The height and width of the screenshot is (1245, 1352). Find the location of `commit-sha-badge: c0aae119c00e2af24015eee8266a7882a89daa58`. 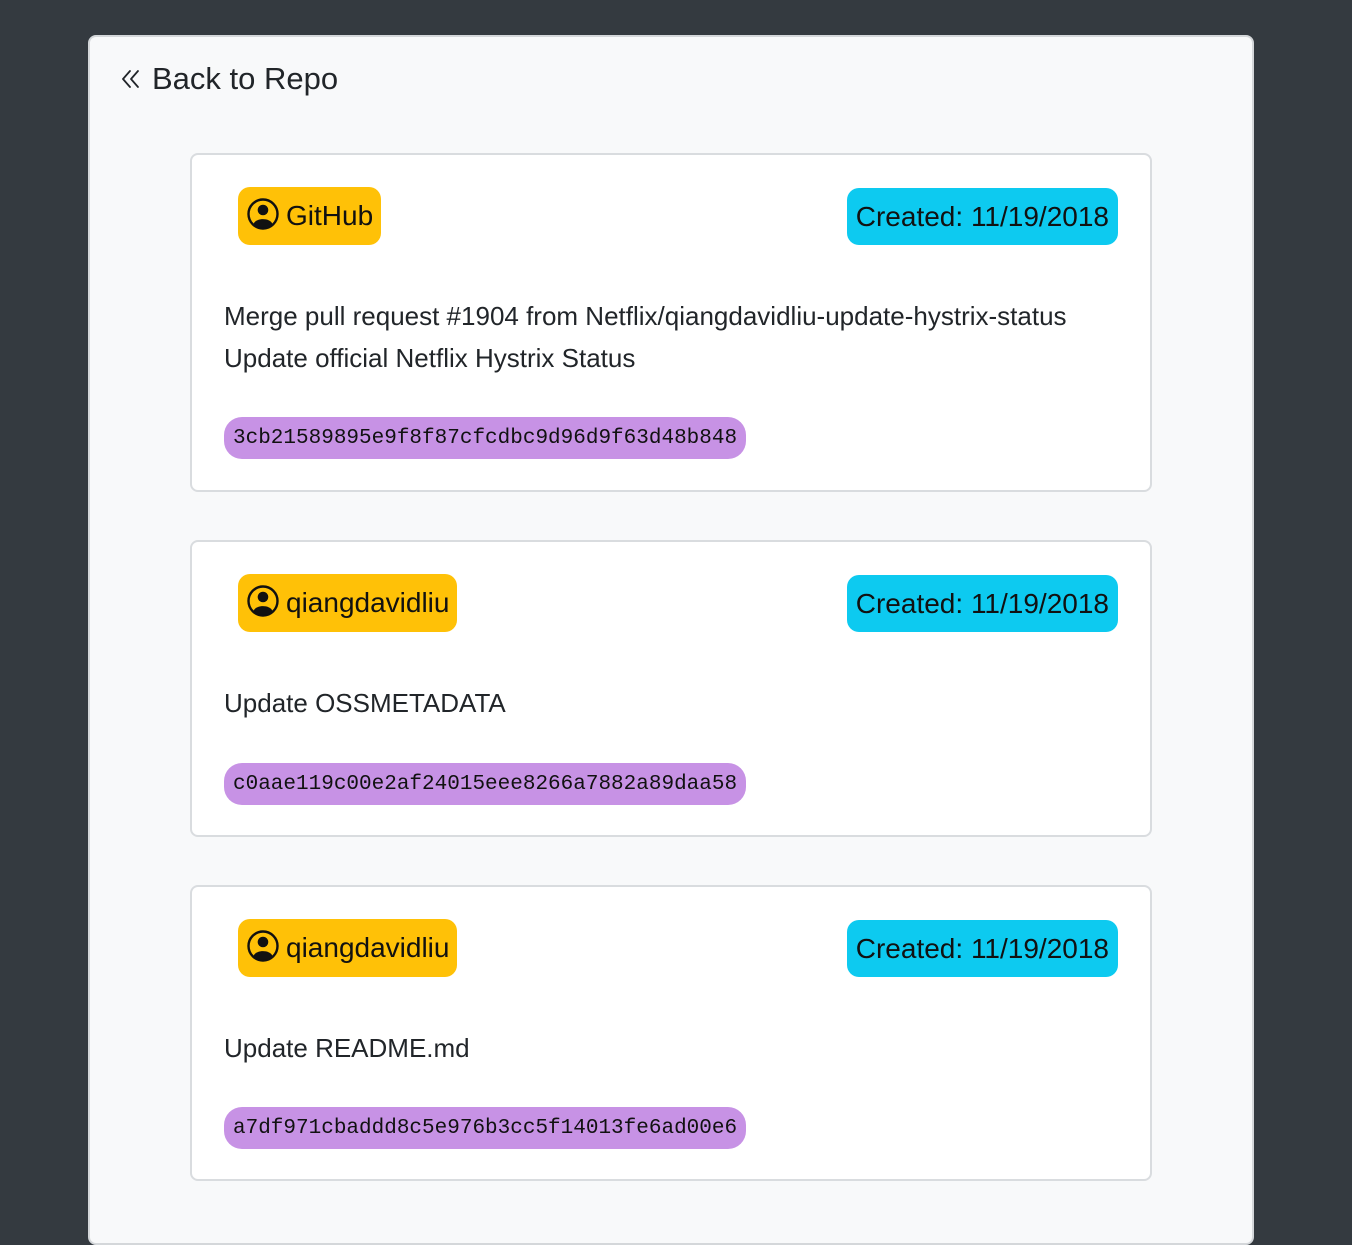

commit-sha-badge: c0aae119c00e2af24015eee8266a7882a89daa58 is located at coordinates (485, 784).